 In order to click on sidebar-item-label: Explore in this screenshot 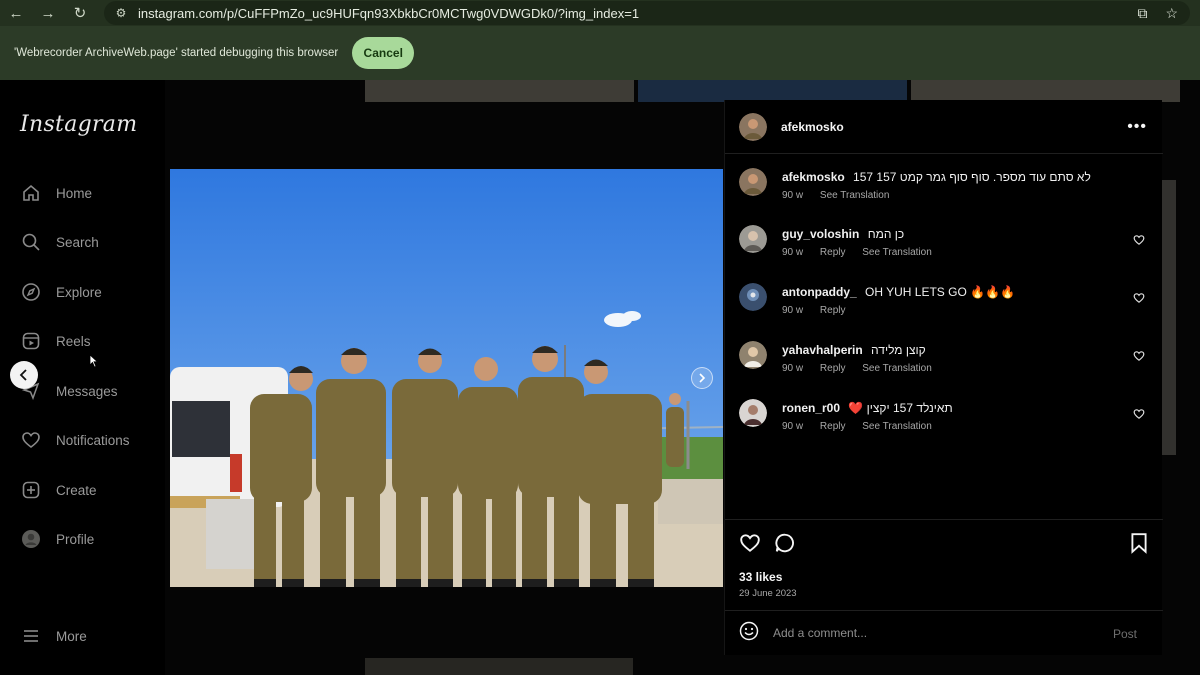, I will do `click(79, 292)`.